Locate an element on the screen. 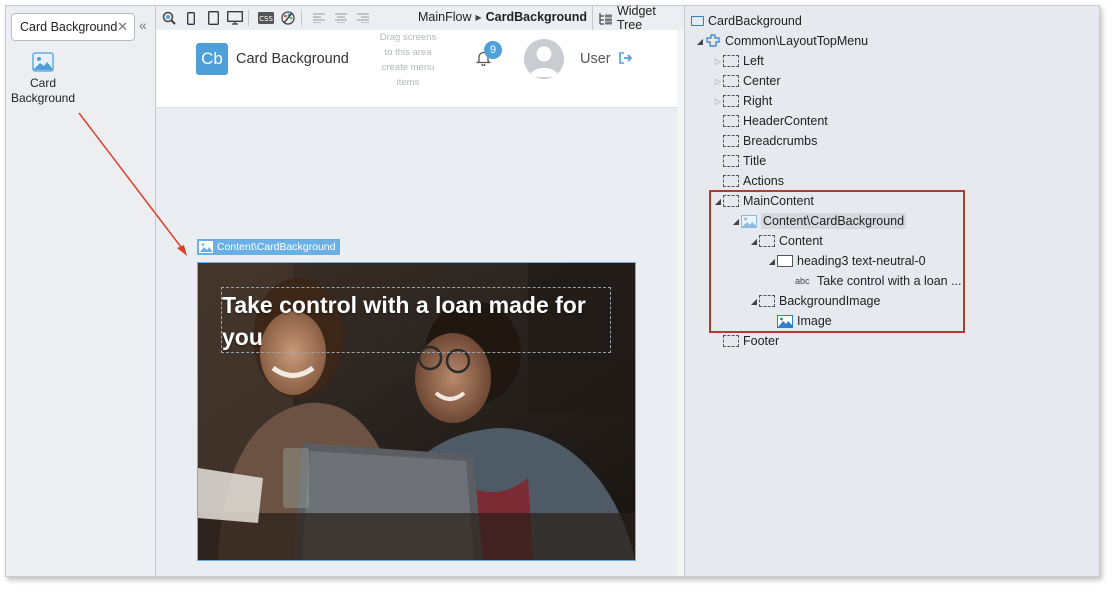 The width and height of the screenshot is (1114, 592). breadcrumb-screen: CardBackground is located at coordinates (536, 17).